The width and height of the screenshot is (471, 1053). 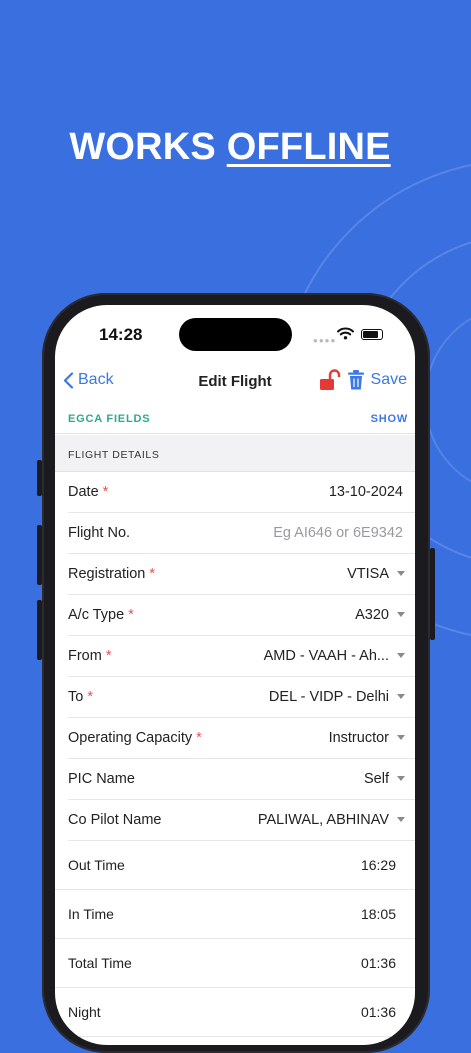 What do you see at coordinates (121, 334) in the screenshot?
I see `status-time: 14:28` at bounding box center [121, 334].